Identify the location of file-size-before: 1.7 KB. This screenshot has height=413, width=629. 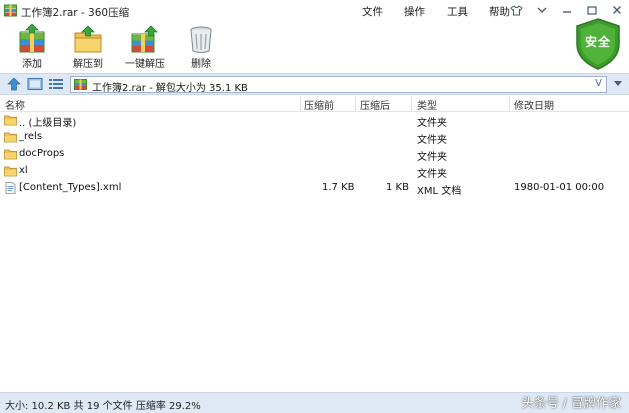
(338, 187).